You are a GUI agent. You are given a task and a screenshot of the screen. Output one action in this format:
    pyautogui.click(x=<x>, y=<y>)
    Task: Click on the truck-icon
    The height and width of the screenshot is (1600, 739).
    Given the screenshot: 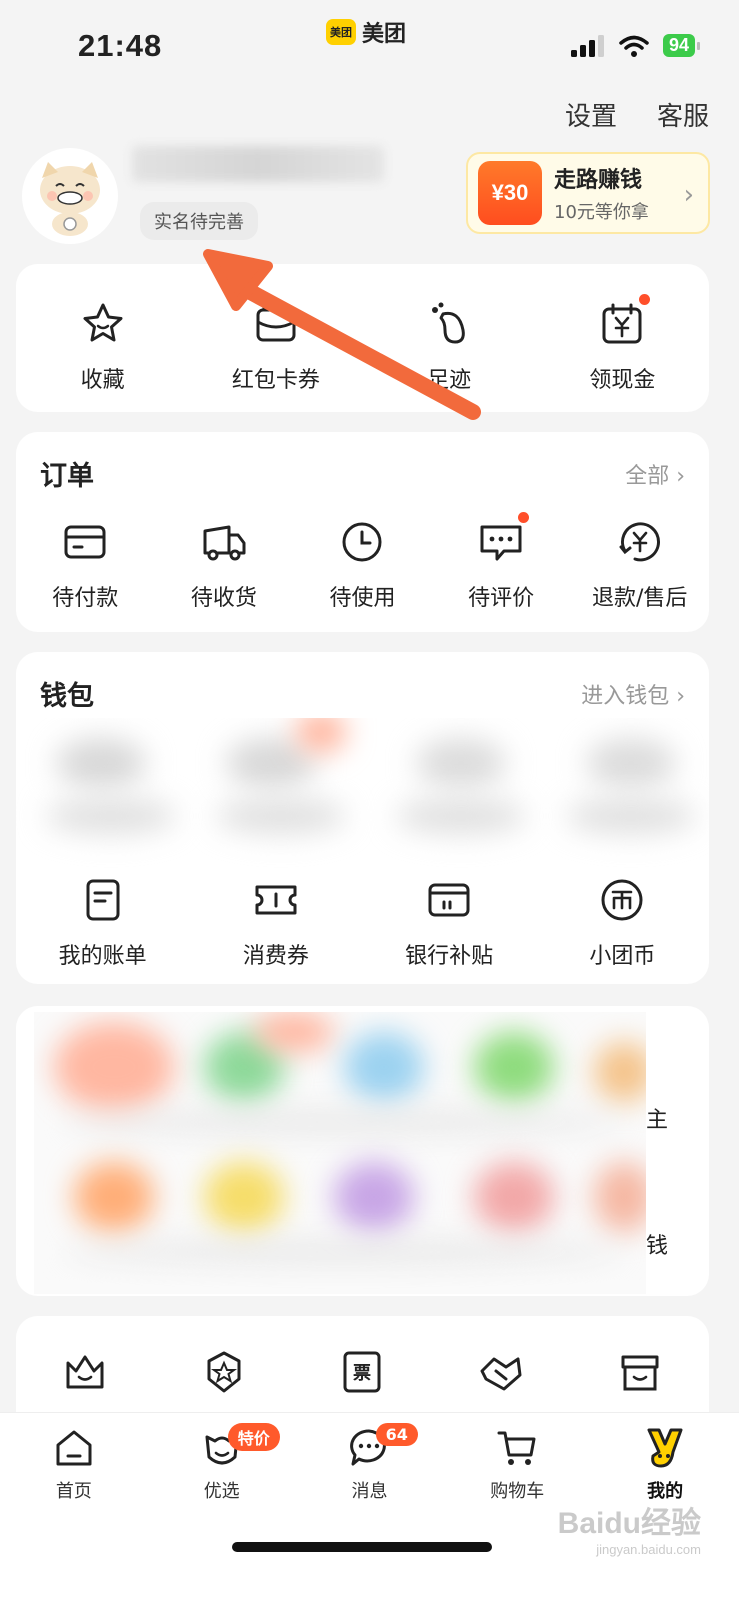 What is the action you would take?
    pyautogui.click(x=224, y=542)
    